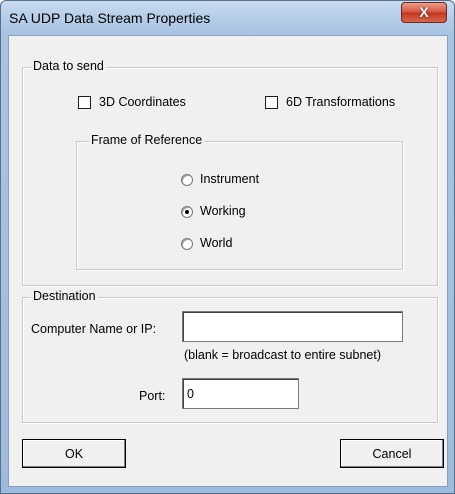 The image size is (455, 494). What do you see at coordinates (240, 393) in the screenshot?
I see `port-input` at bounding box center [240, 393].